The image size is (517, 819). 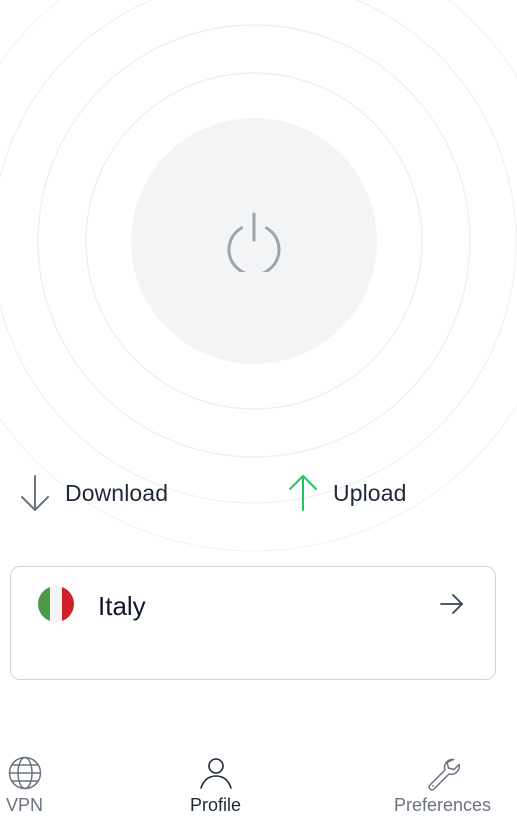 I want to click on country-name: Italy, so click(x=122, y=606).